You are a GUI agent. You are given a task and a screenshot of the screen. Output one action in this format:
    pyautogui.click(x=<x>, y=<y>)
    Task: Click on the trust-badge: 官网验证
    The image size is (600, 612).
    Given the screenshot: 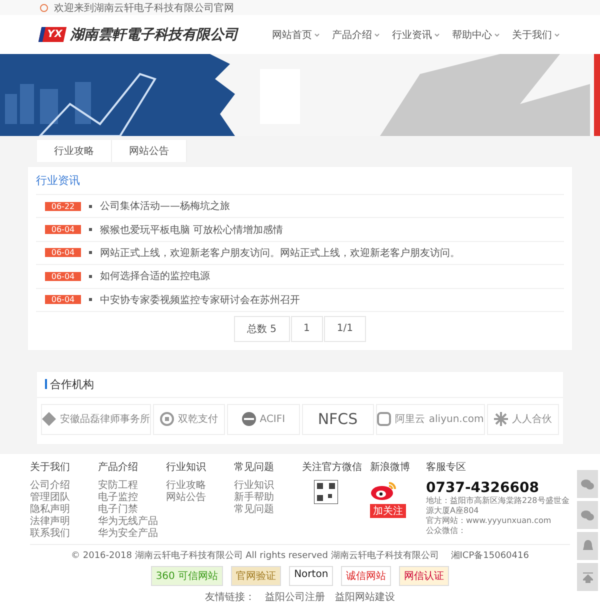 What is the action you would take?
    pyautogui.click(x=256, y=576)
    